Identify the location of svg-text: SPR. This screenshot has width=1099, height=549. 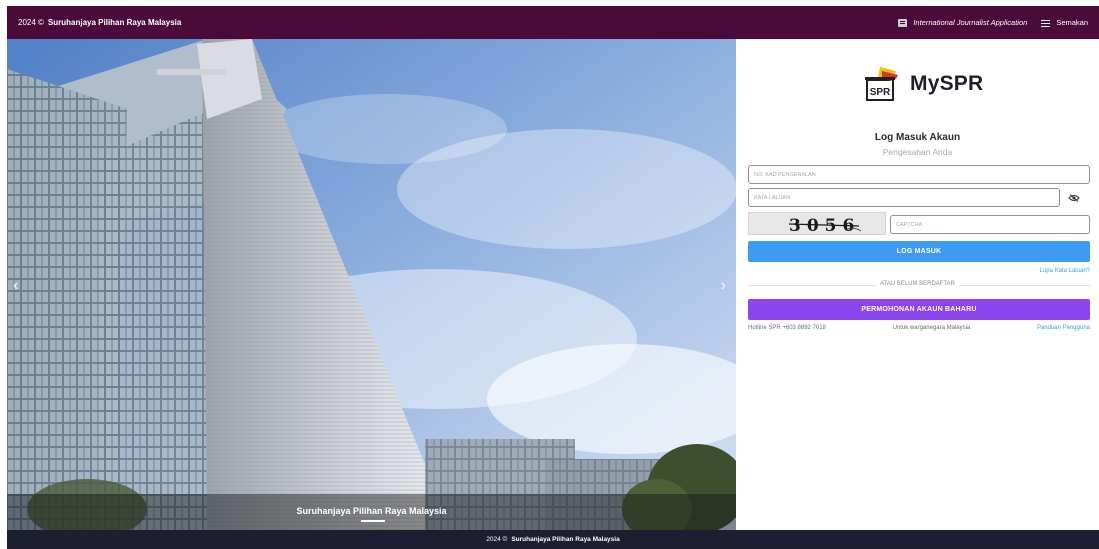
(880, 92).